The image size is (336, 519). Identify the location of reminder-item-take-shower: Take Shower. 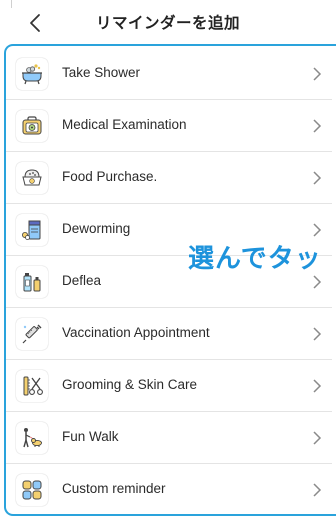
(169, 74).